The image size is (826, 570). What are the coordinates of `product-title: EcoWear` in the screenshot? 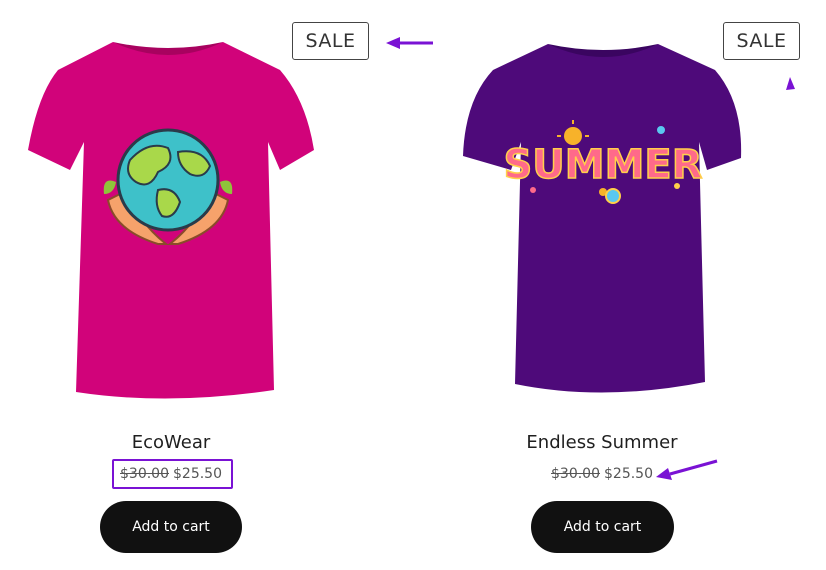 It's located at (171, 442).